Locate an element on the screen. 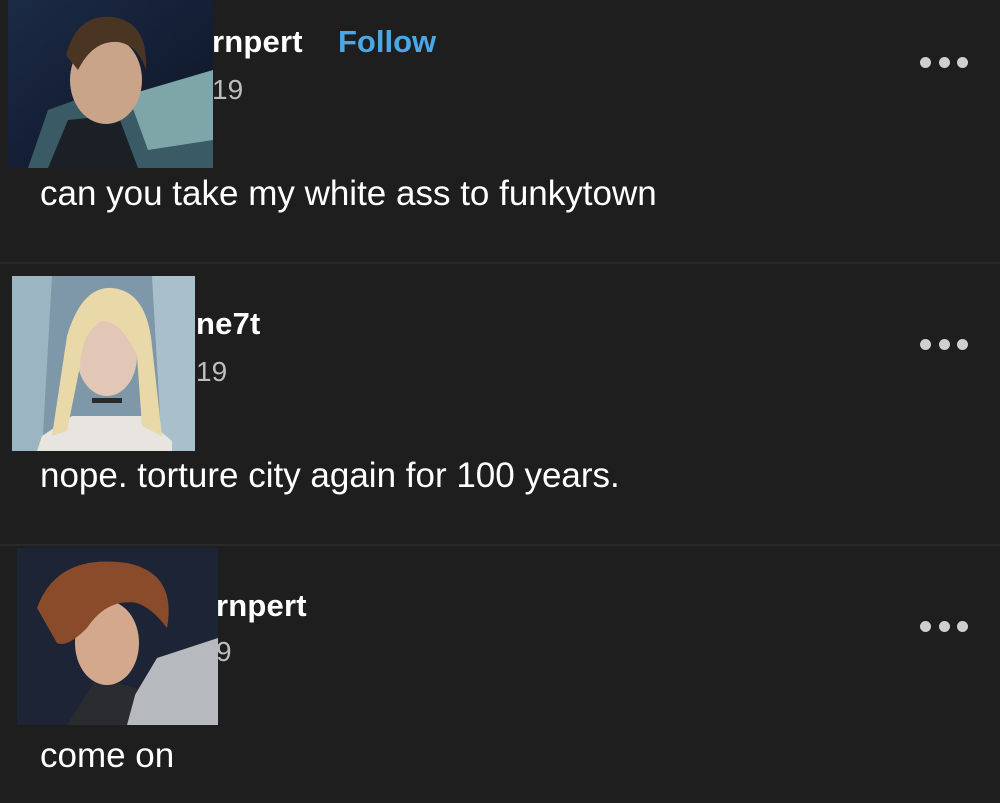 This screenshot has height=803, width=1000. post-text: nope. torture city again for 100 years. is located at coordinates (330, 475).